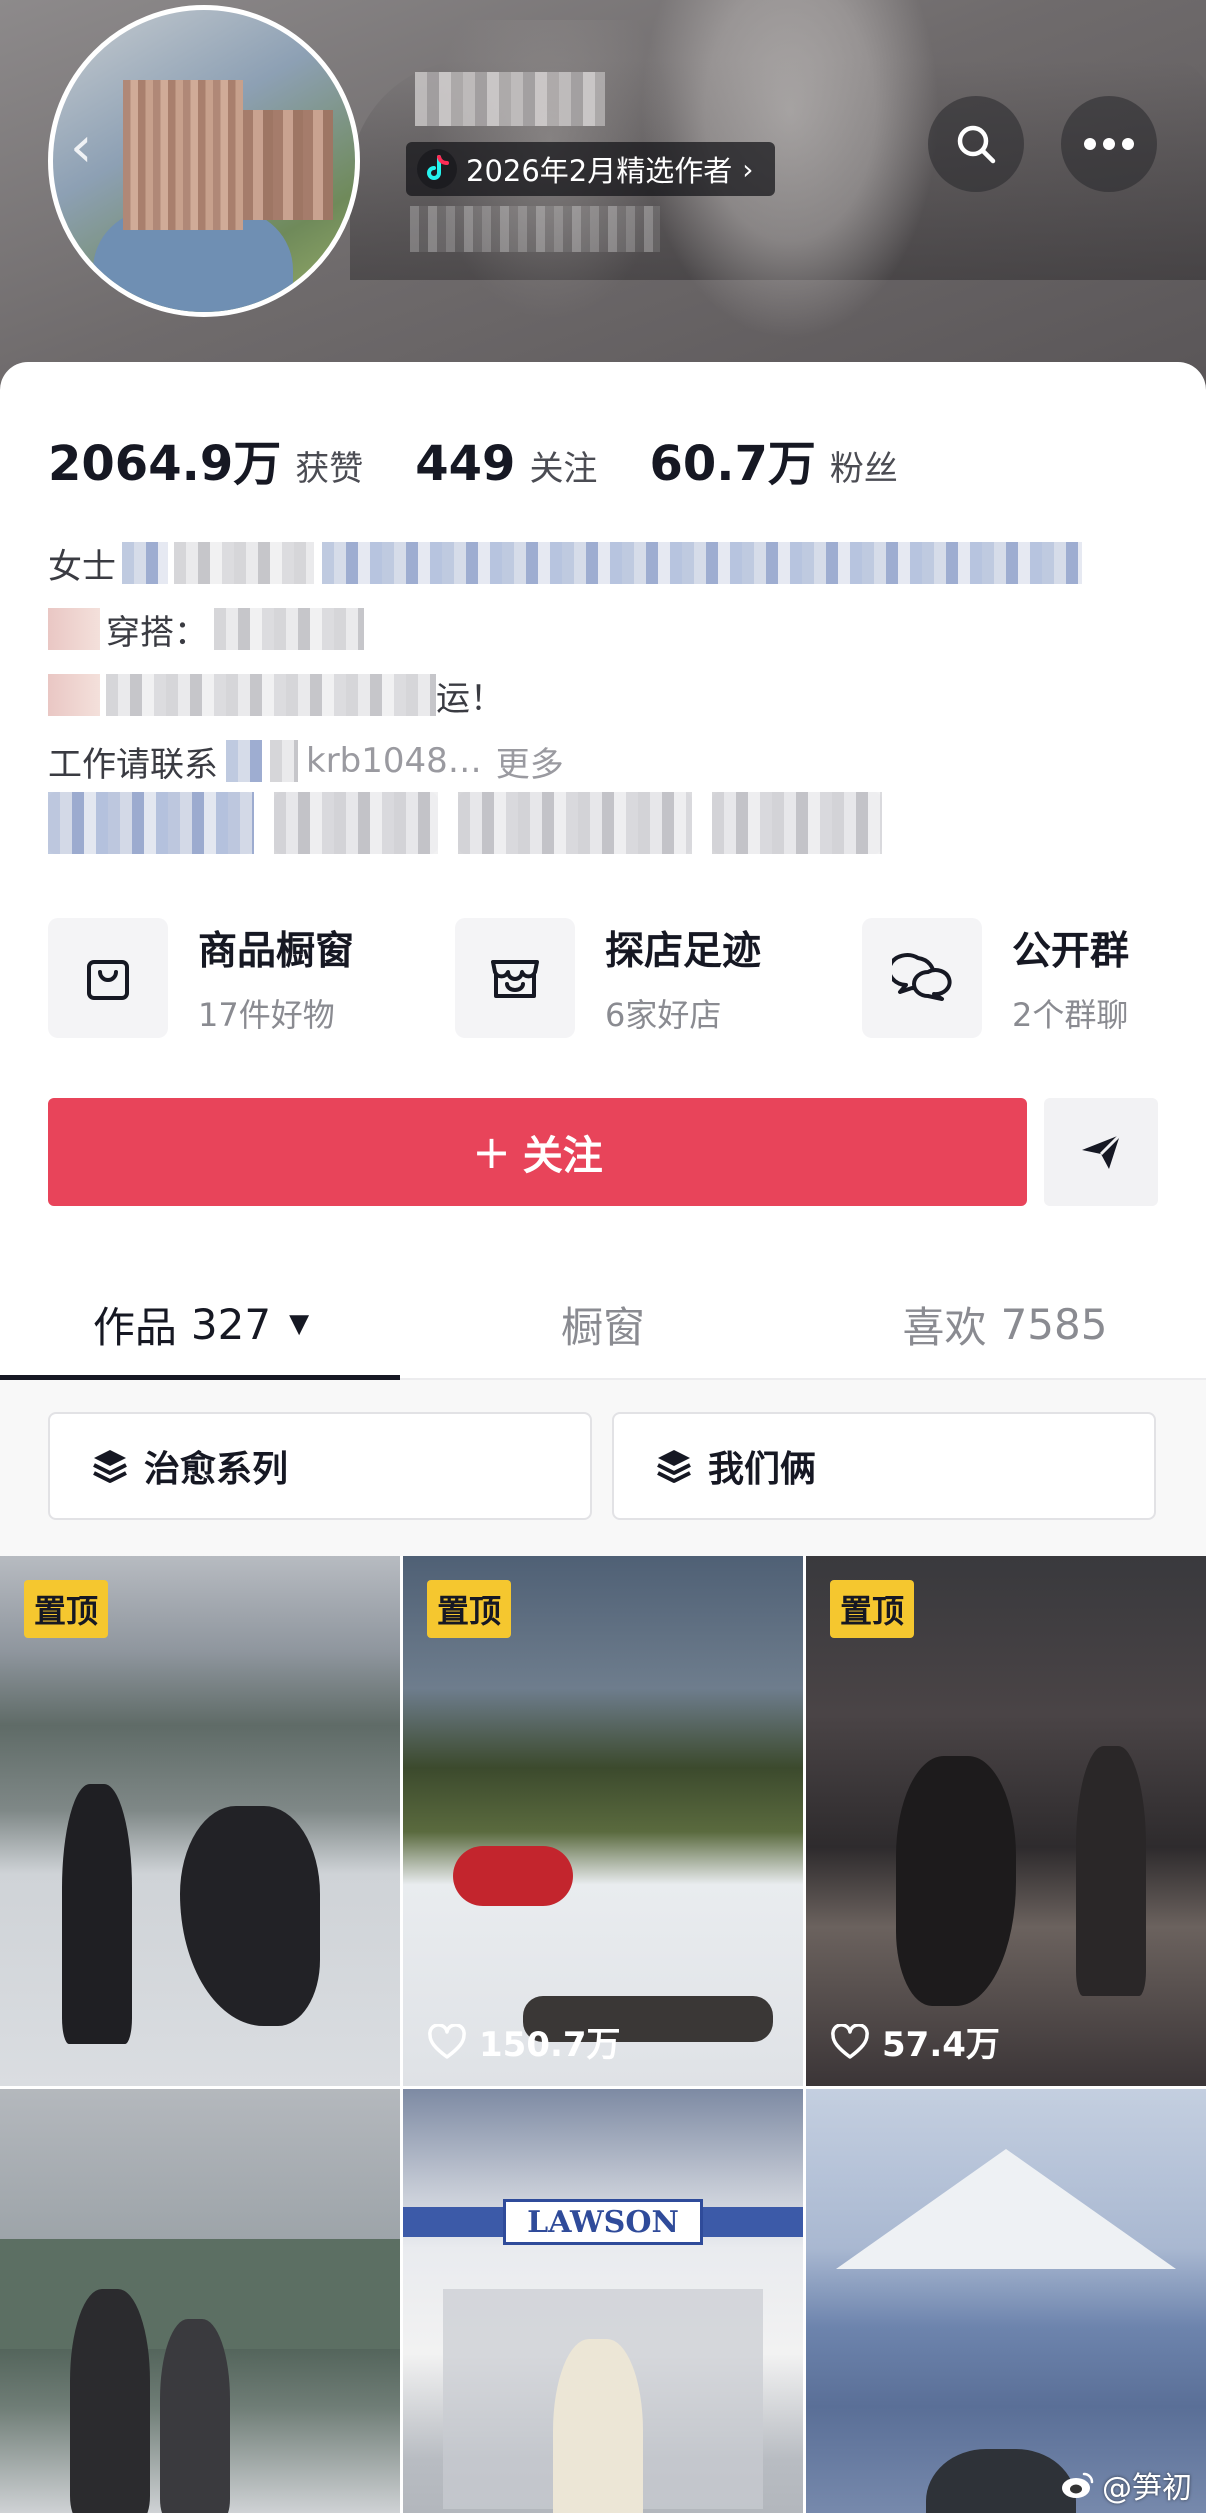 This screenshot has width=1206, height=2513. I want to click on video-likes-count: 150.7万, so click(550, 2045).